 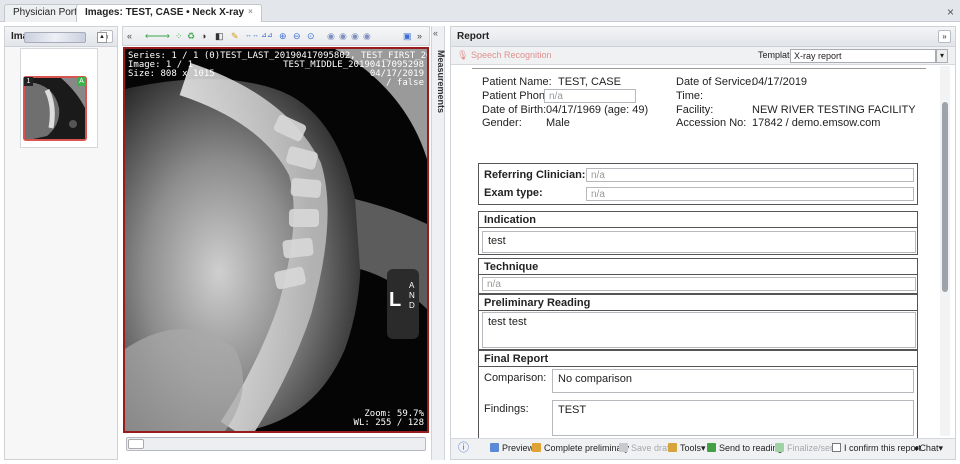 I want to click on accession-label: Accession No:, so click(x=711, y=123).